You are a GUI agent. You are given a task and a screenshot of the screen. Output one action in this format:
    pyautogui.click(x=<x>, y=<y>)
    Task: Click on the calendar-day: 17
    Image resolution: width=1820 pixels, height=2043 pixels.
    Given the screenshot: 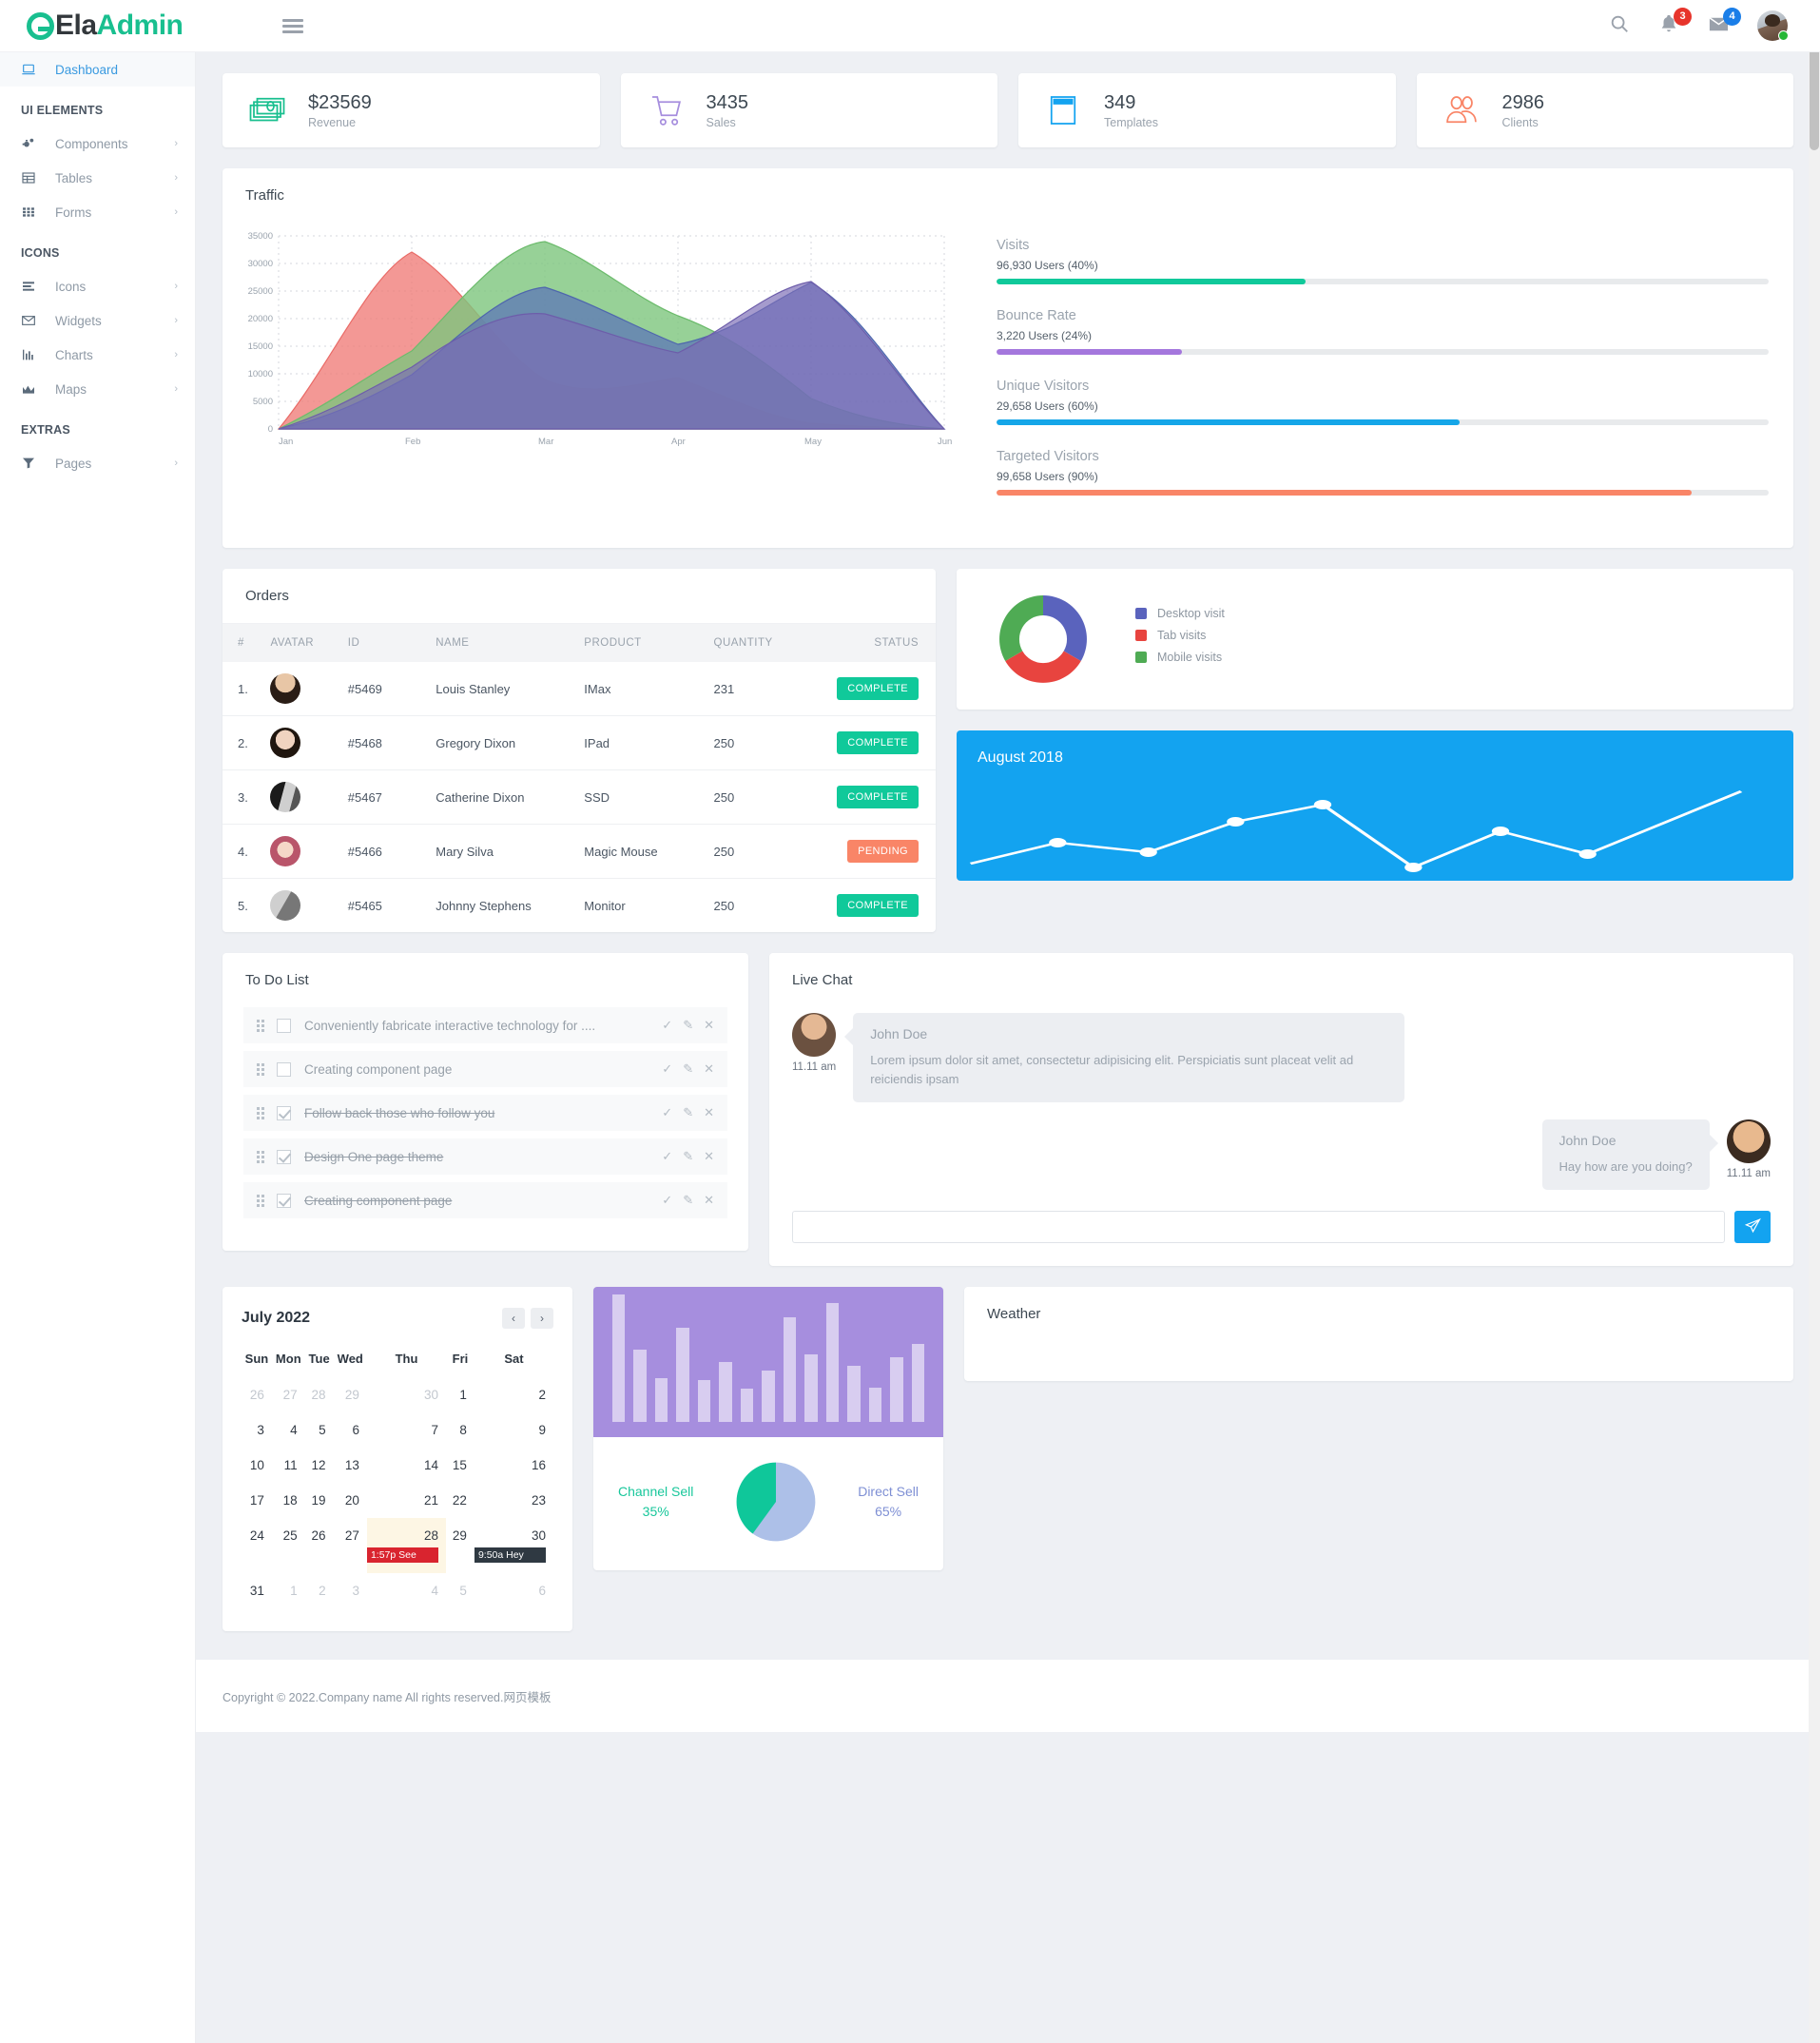 What is the action you would take?
    pyautogui.click(x=257, y=1500)
    